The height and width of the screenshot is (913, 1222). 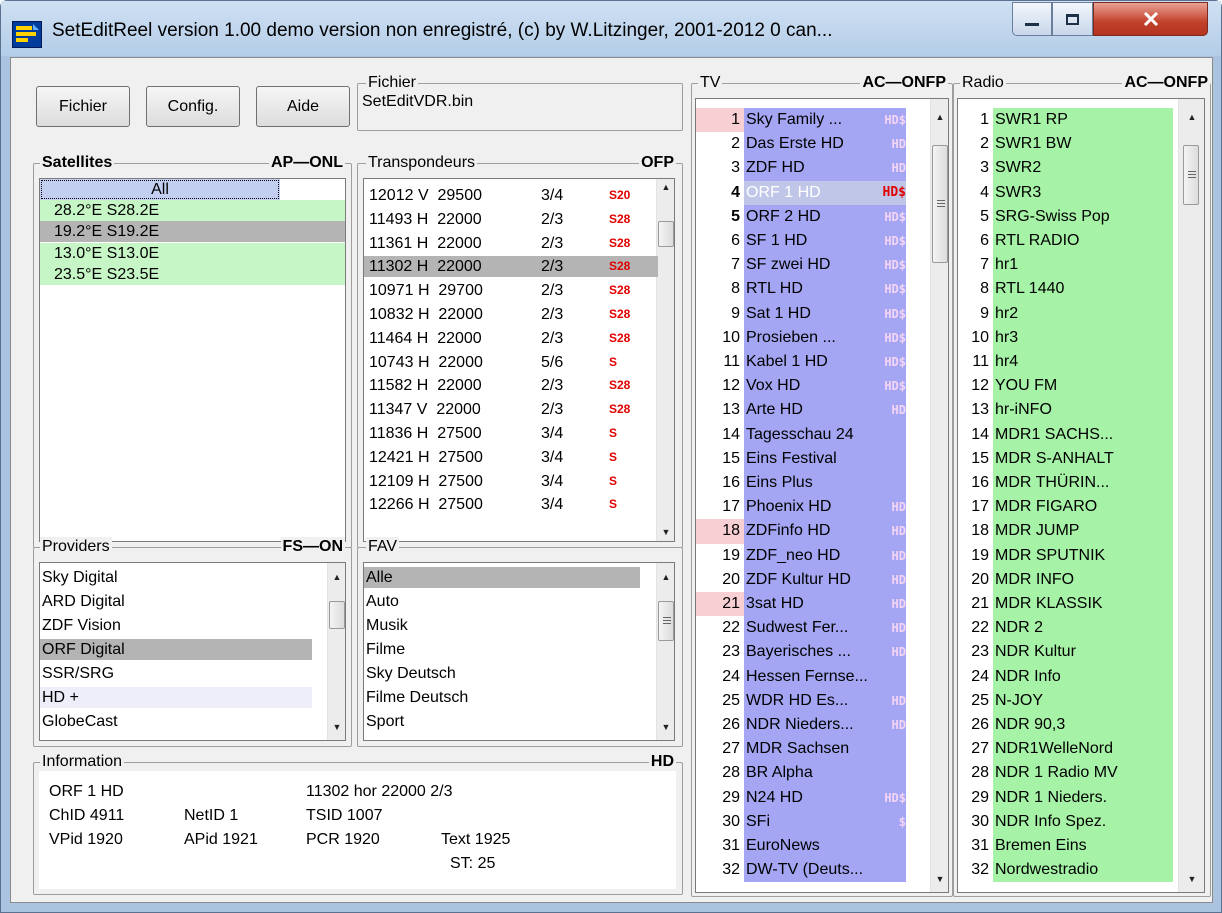 What do you see at coordinates (1068, 216) in the screenshot?
I see `radio-channel-row: 5 SRG-Swiss Pop` at bounding box center [1068, 216].